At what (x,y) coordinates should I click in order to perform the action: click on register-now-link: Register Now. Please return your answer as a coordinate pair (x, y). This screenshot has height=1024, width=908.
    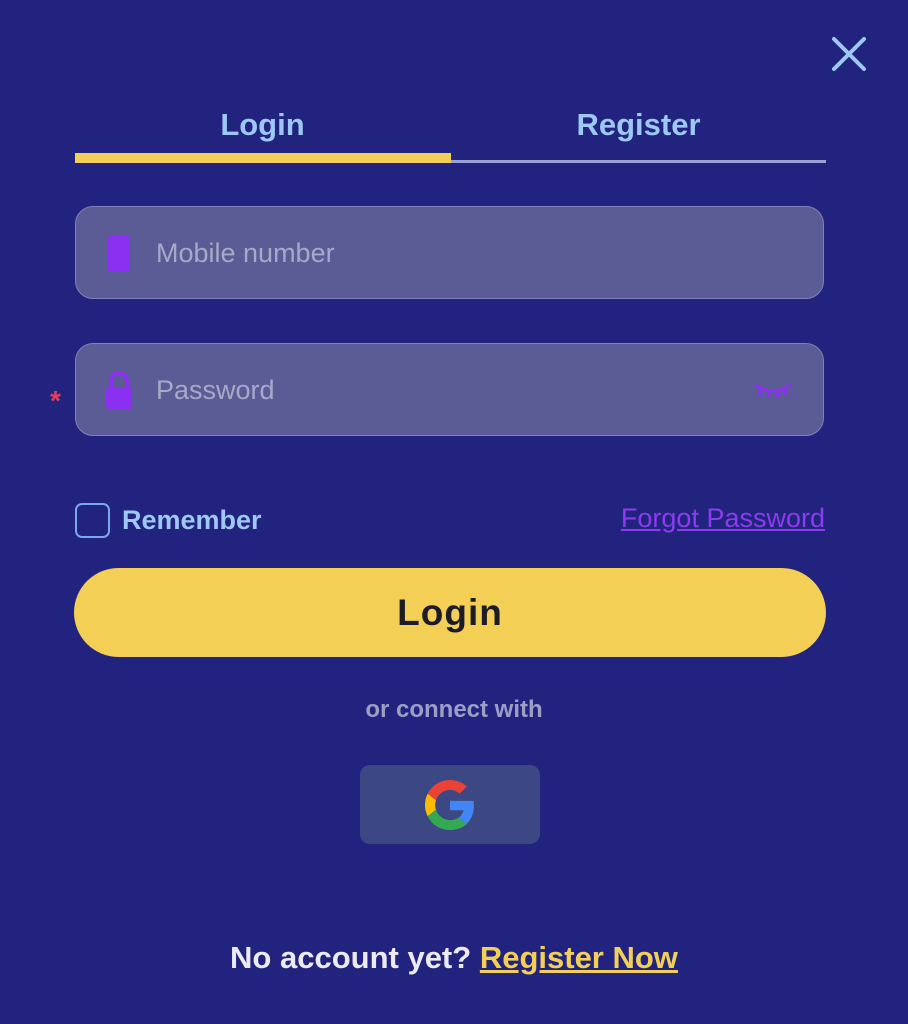
    Looking at the image, I should click on (579, 957).